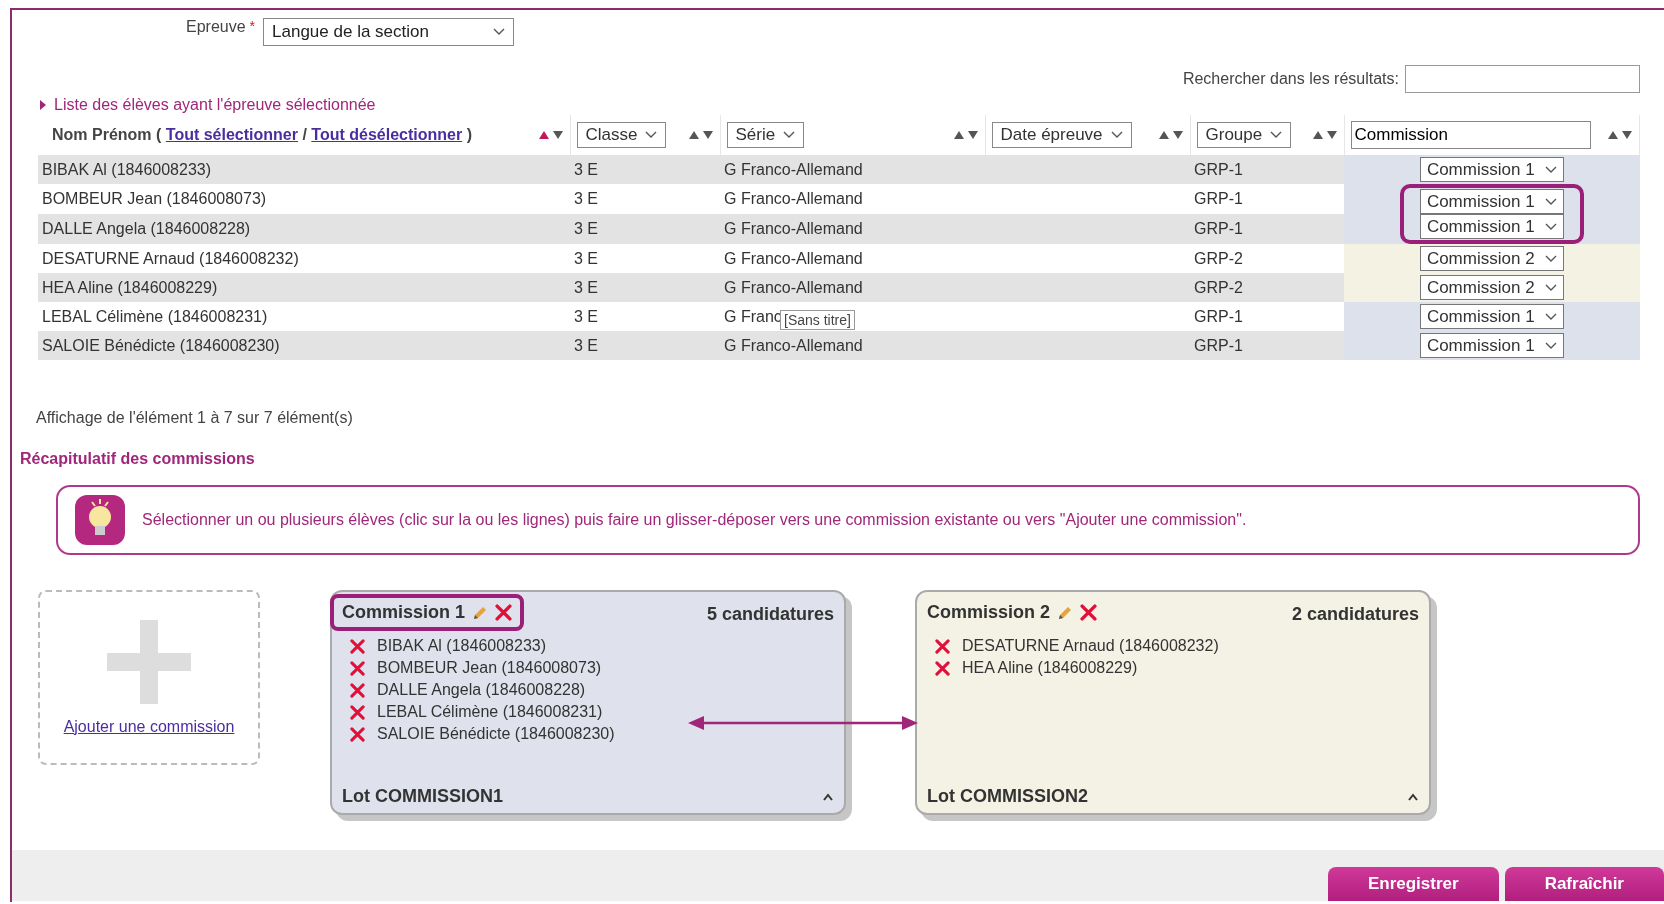  What do you see at coordinates (216, 27) in the screenshot?
I see `field-label: Epreuve` at bounding box center [216, 27].